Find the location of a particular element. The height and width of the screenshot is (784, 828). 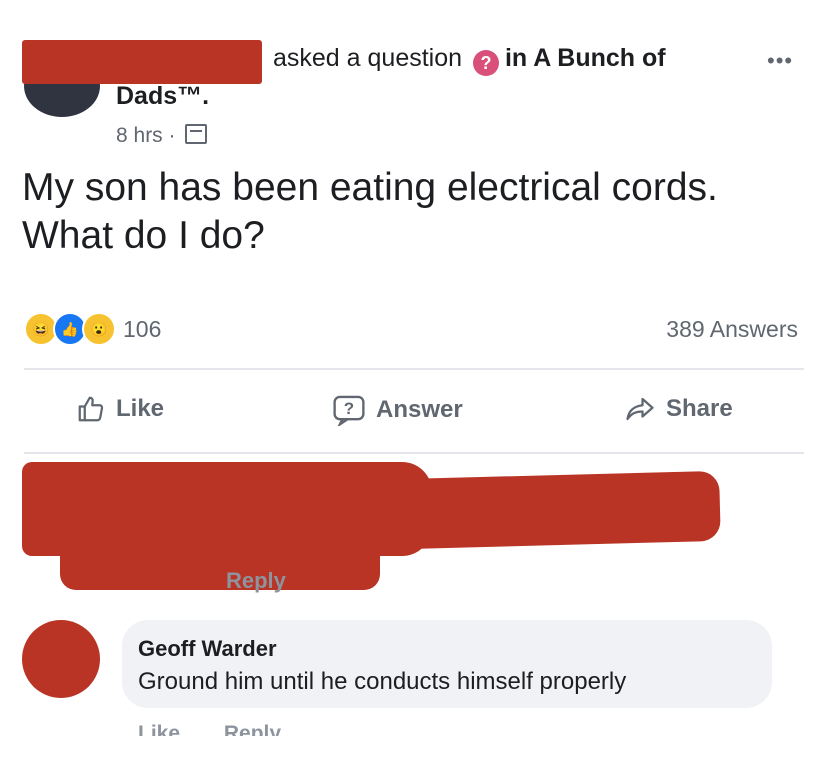

more-options-icon: ••• is located at coordinates (780, 61).